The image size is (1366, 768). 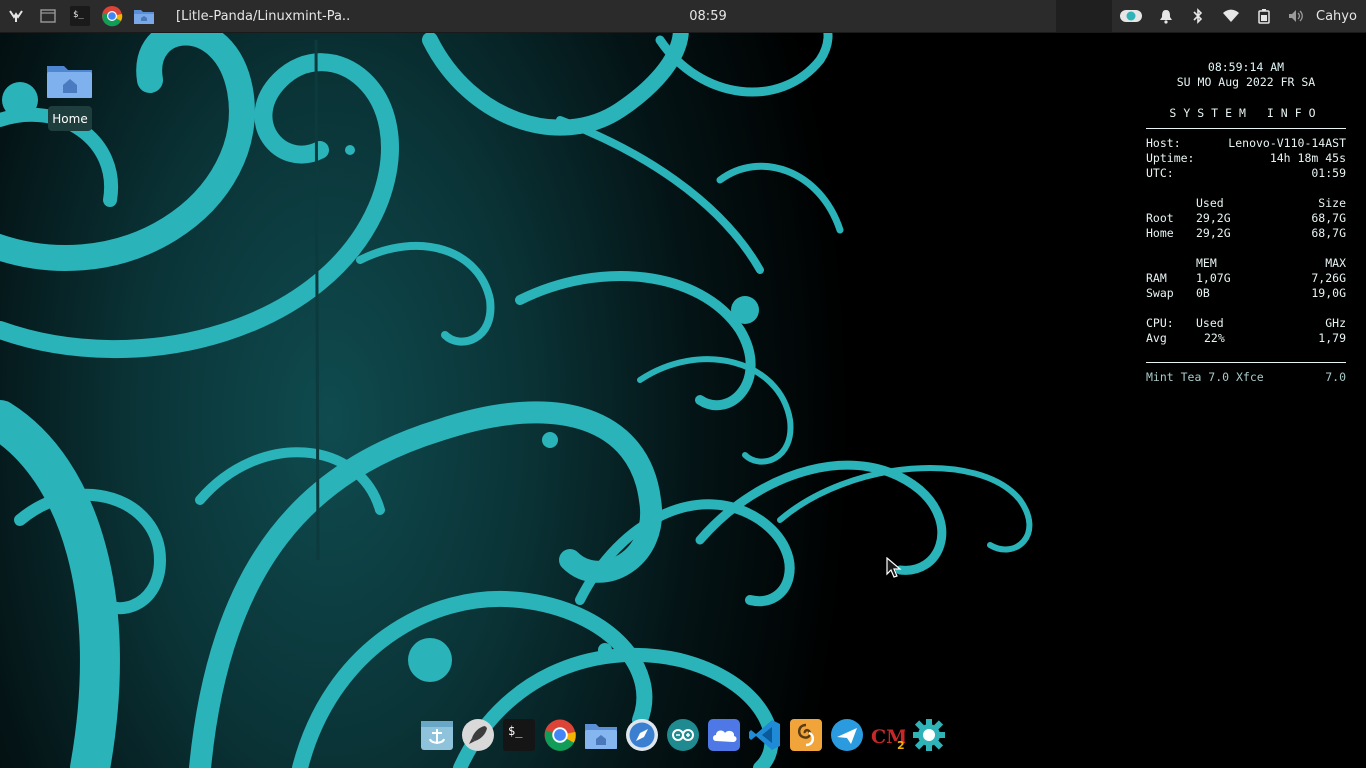 What do you see at coordinates (1328, 293) in the screenshot?
I see `mem-max: 19,0G` at bounding box center [1328, 293].